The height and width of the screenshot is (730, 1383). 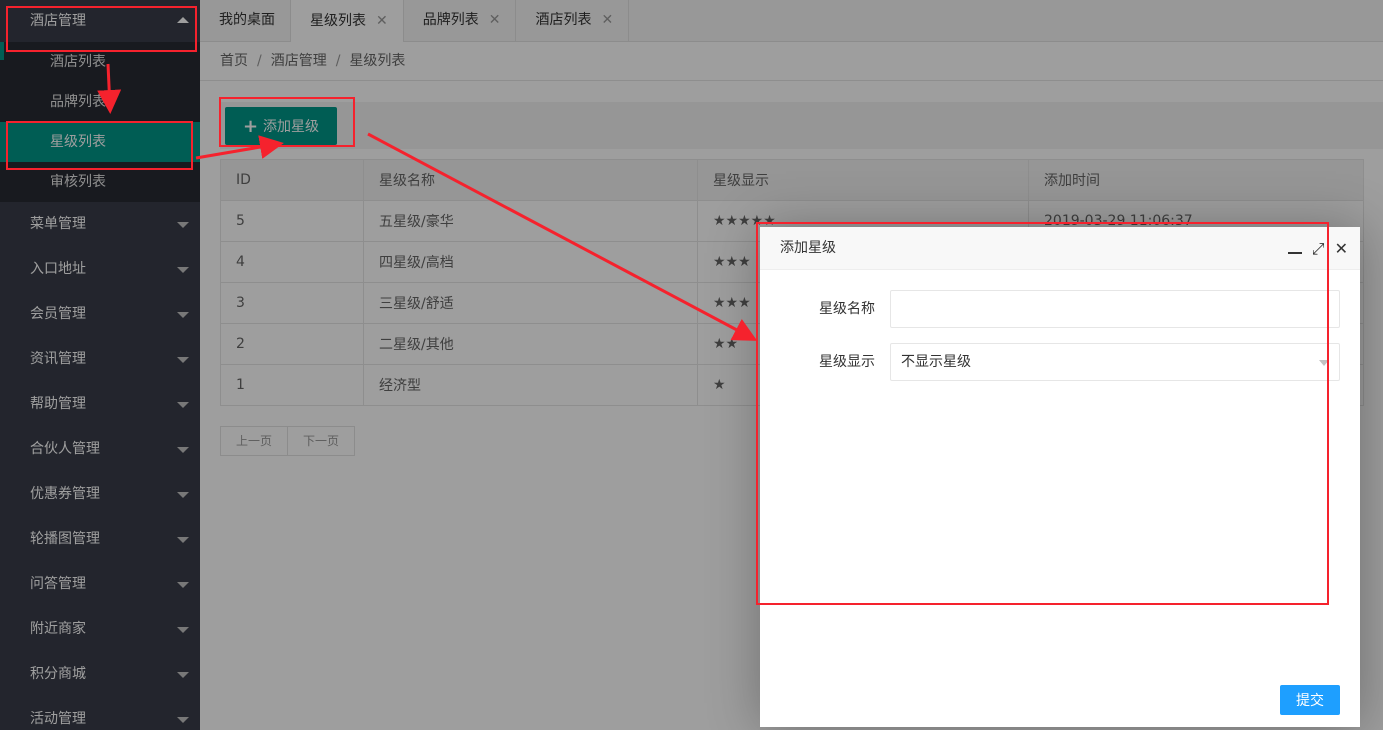 I want to click on submit-button: 提交, so click(x=1310, y=700).